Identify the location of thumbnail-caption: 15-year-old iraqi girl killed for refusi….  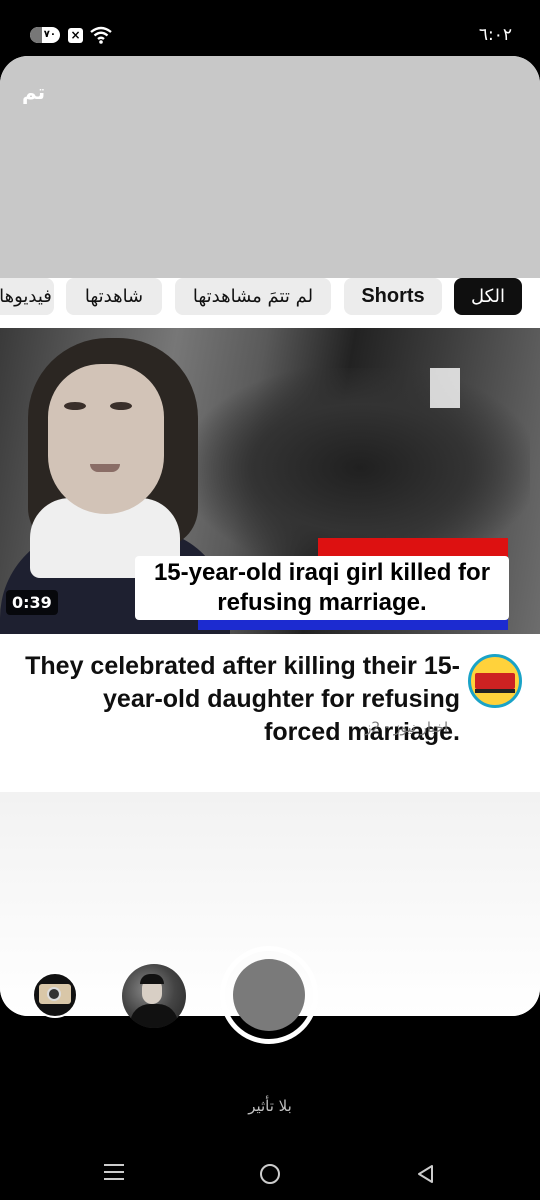
(322, 588).